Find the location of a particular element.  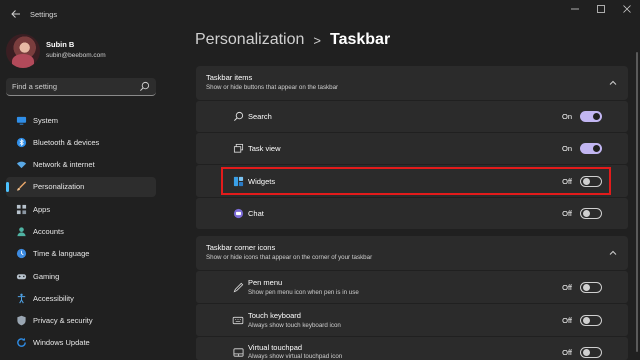

shield-icon is located at coordinates (21, 320).